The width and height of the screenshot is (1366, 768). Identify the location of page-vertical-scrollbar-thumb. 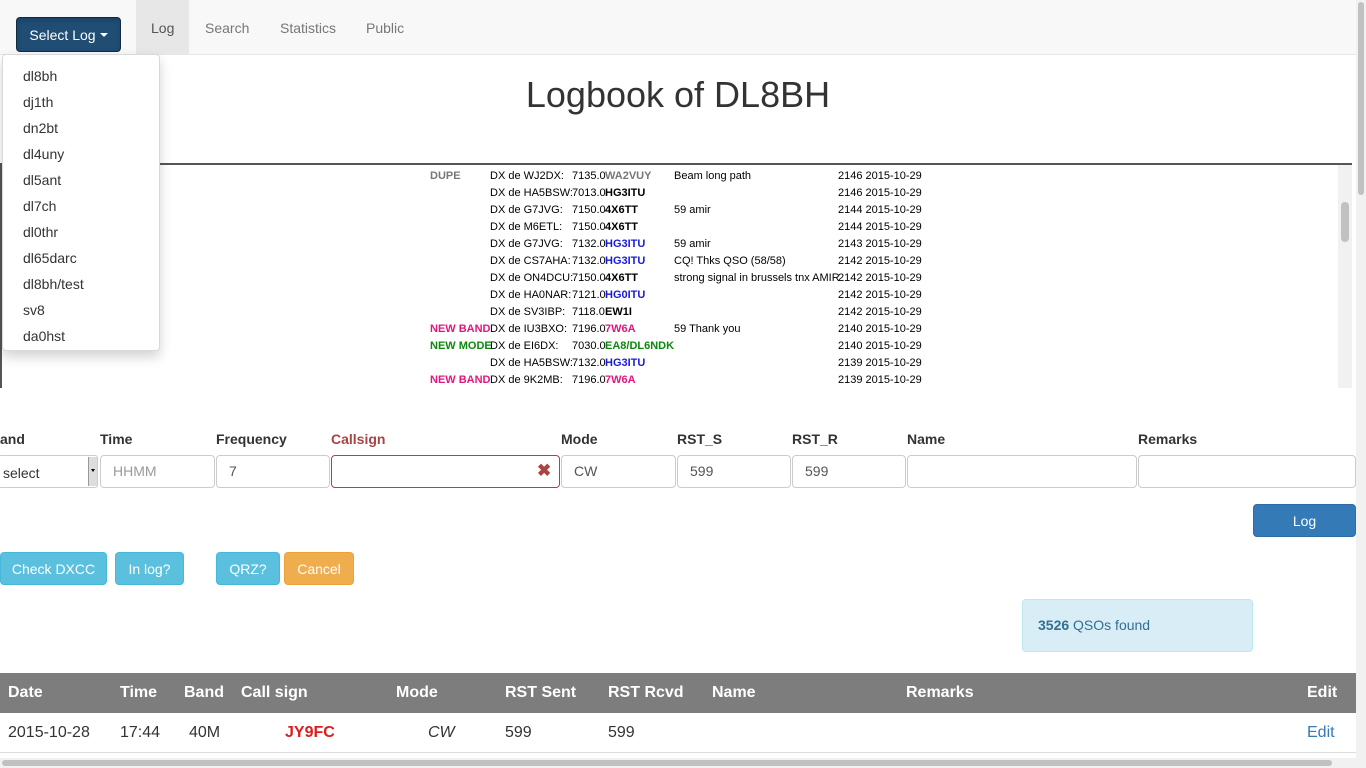
(1361, 98).